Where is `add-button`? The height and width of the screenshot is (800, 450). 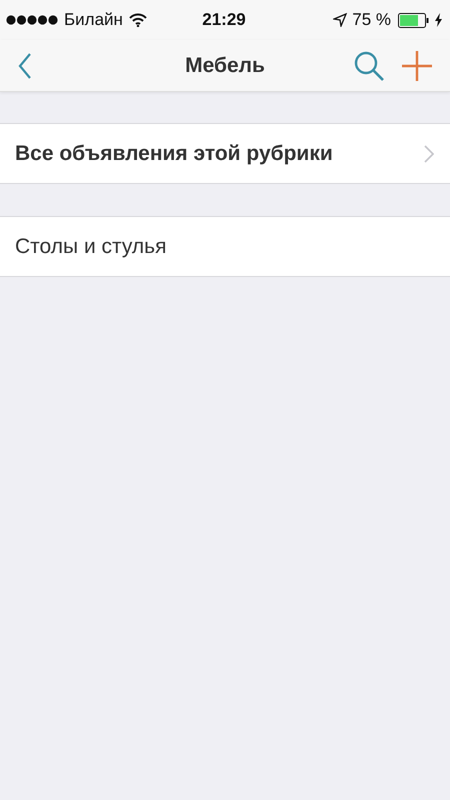
add-button is located at coordinates (417, 65).